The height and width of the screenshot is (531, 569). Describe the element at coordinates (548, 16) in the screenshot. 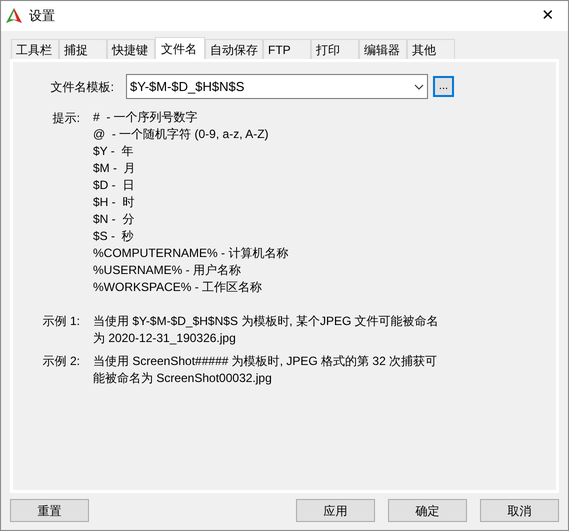

I see `close-button: ✕` at that location.